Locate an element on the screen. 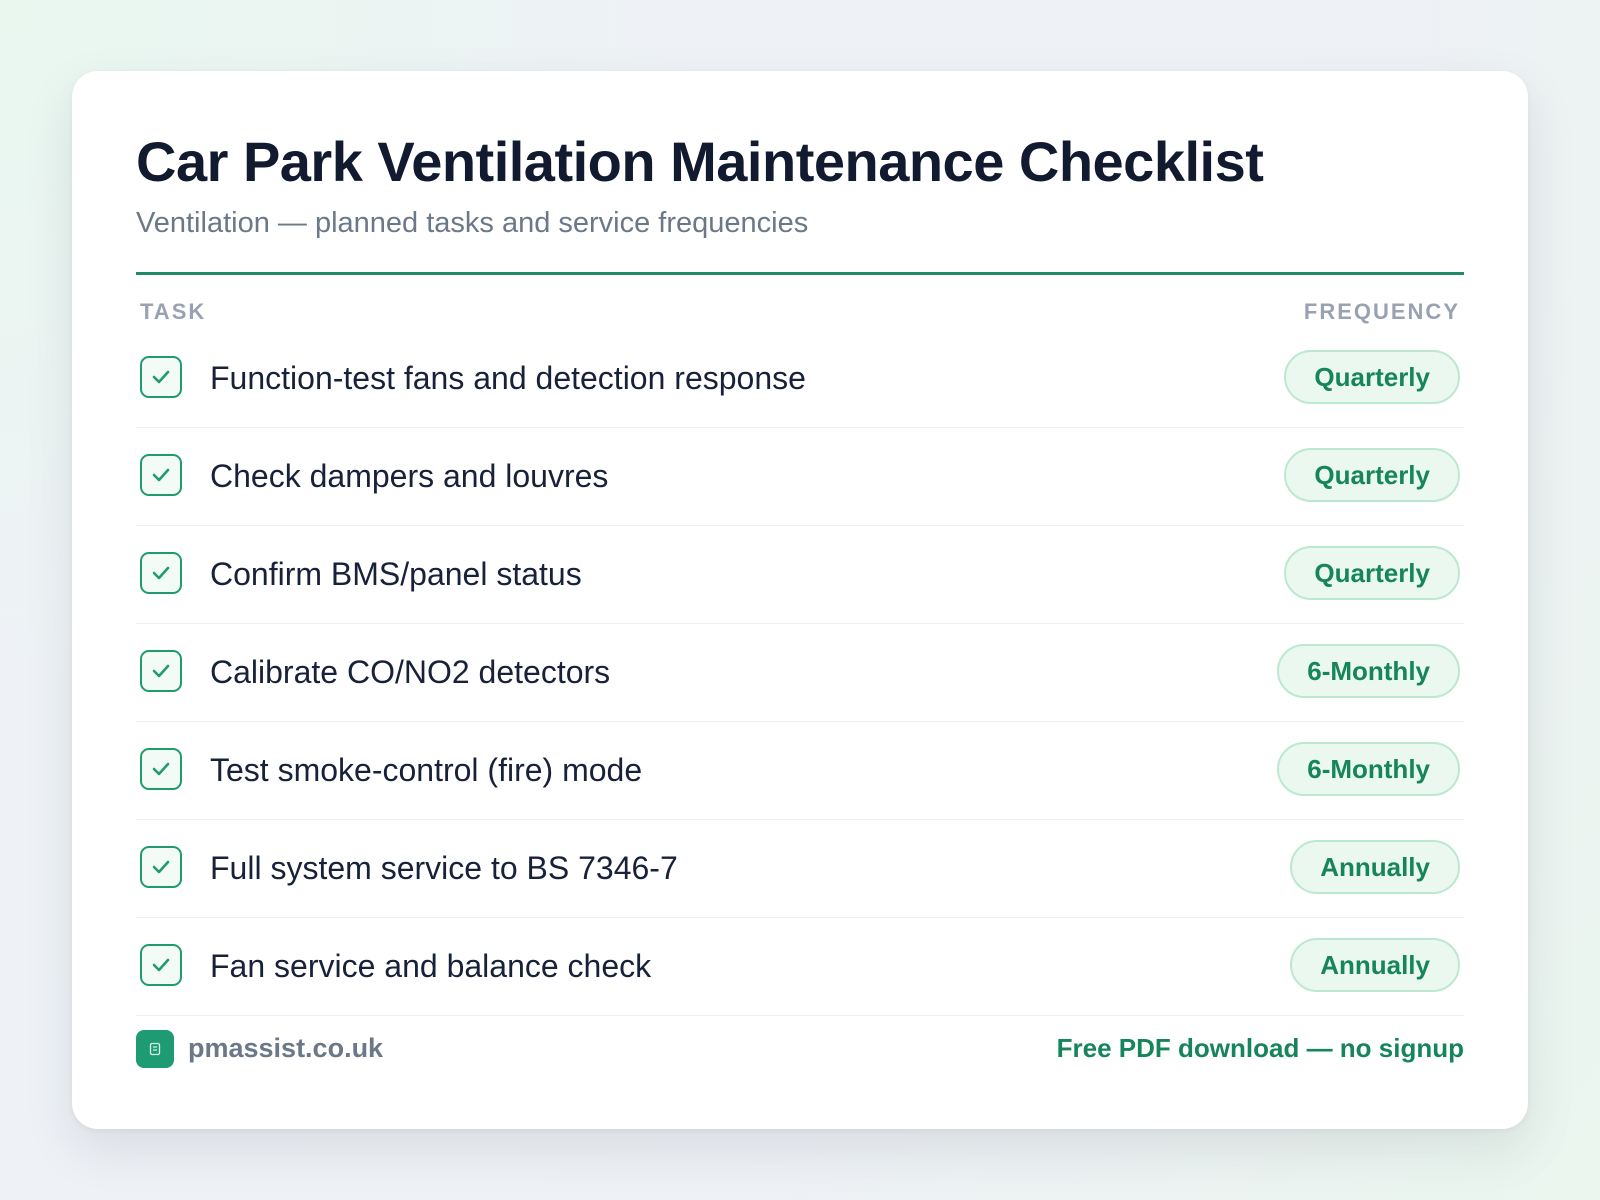 This screenshot has width=1600, height=1200. download-link: Free PDF download — no signup is located at coordinates (1260, 1048).